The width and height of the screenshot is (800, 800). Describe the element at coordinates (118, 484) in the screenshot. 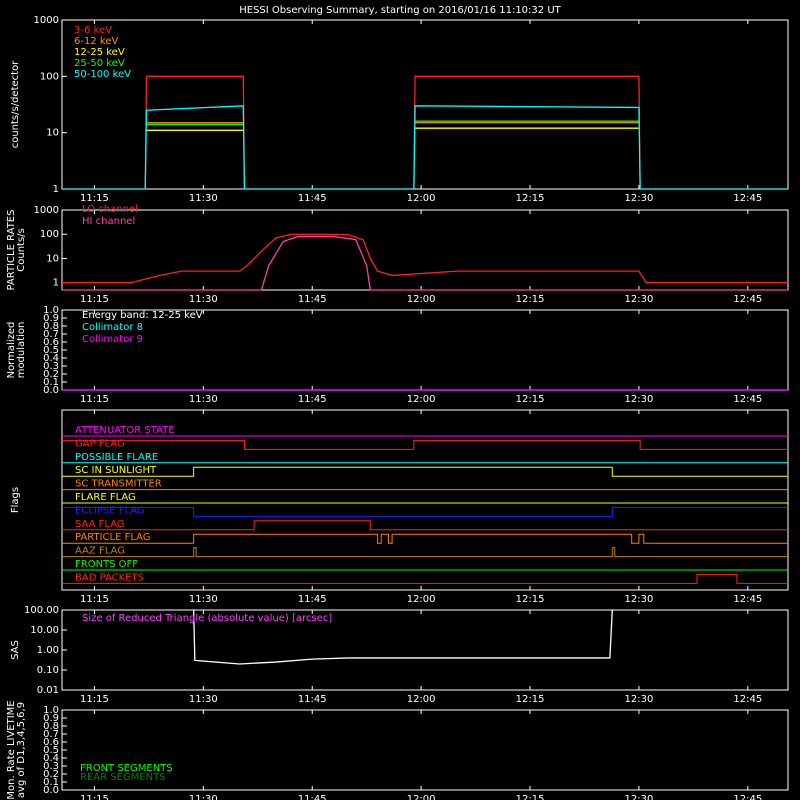

I see `flag-label: SC TRANSMITTER` at that location.